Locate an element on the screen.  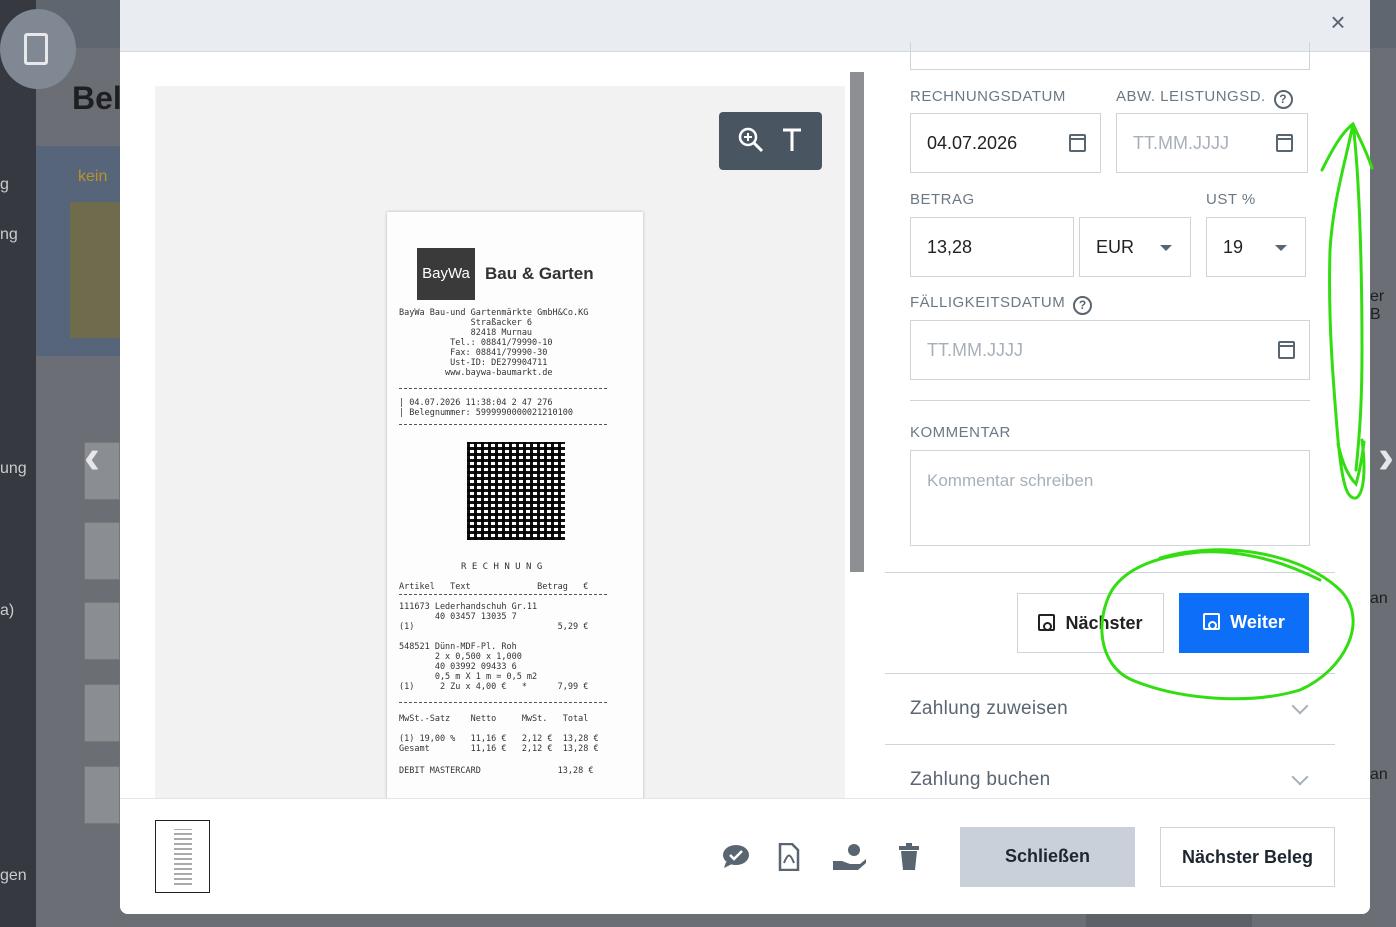
receipt-items-header: Artikel Text Betrag € is located at coordinates (494, 587).